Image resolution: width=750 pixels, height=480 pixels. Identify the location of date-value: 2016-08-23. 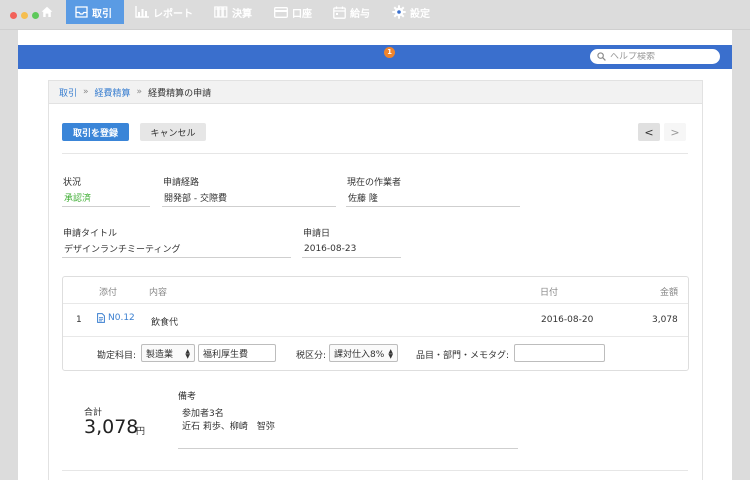
(351, 249).